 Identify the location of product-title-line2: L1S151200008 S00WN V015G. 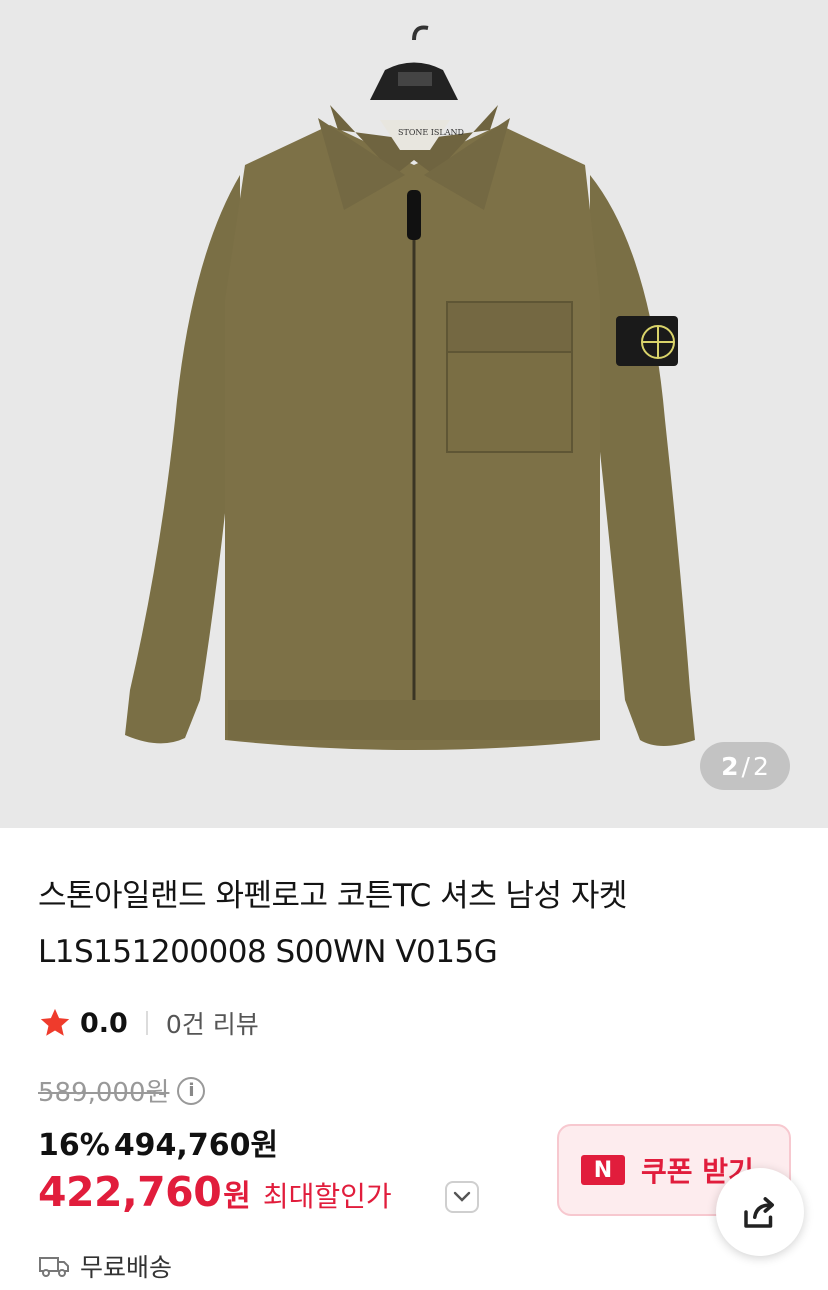
(268, 952).